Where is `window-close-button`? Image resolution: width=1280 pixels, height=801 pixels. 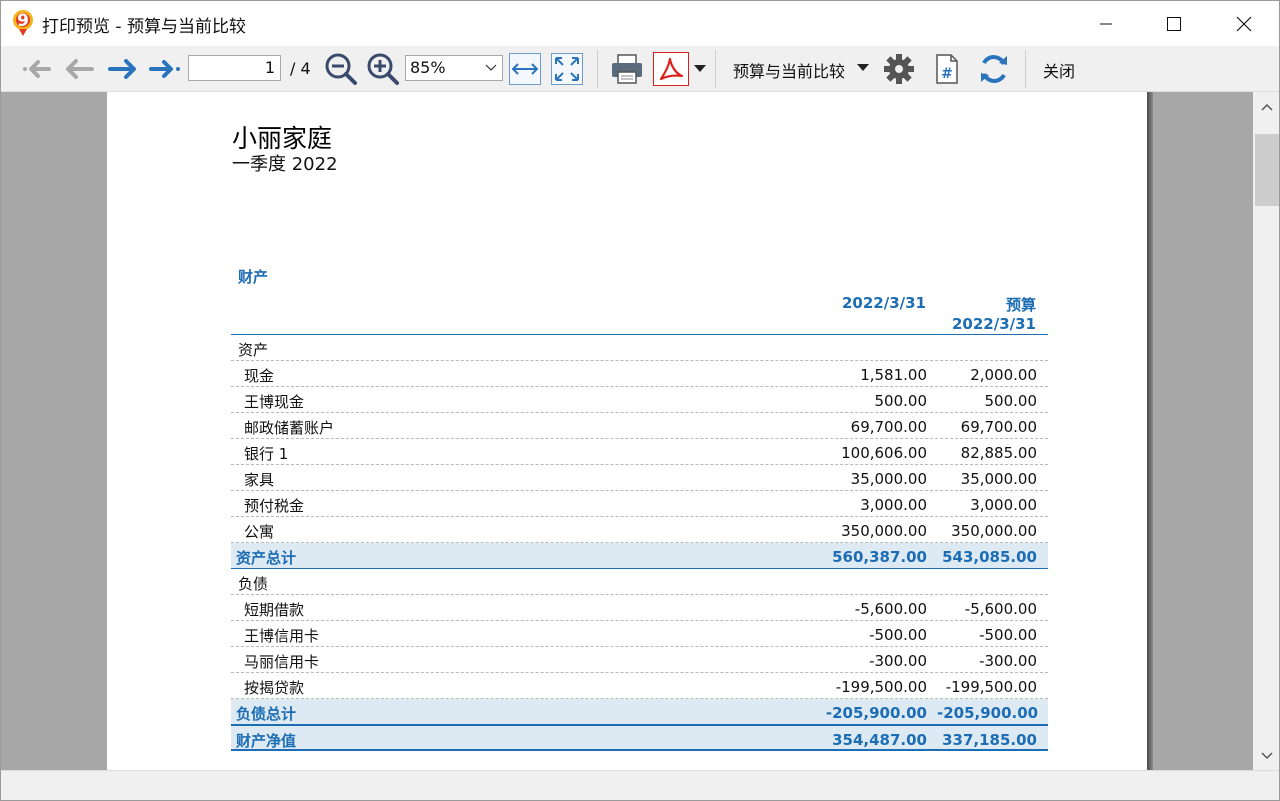
window-close-button is located at coordinates (1244, 23).